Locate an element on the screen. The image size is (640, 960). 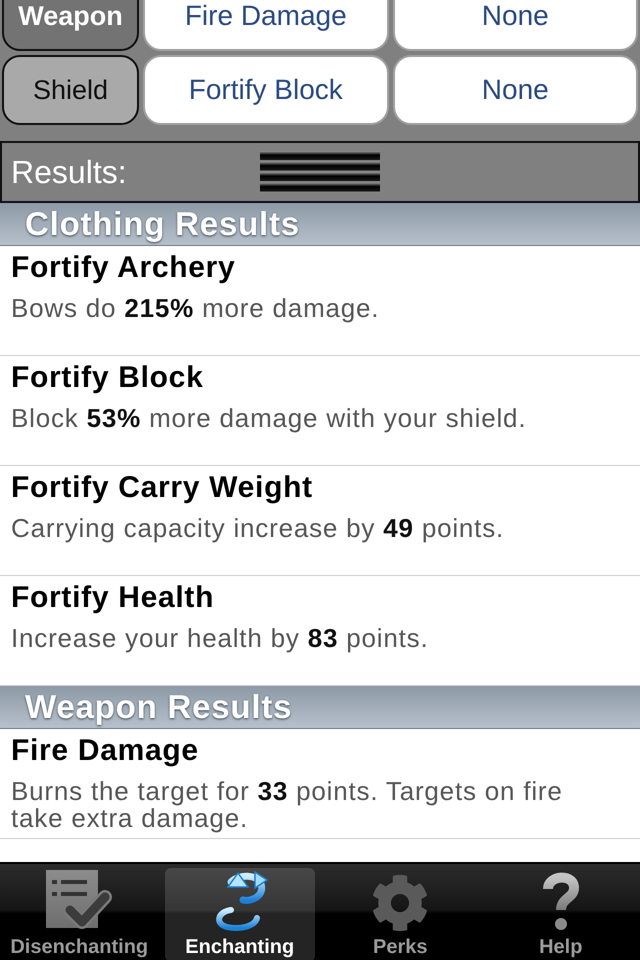
effect-description: Bows do 215% more damage. is located at coordinates (195, 308).